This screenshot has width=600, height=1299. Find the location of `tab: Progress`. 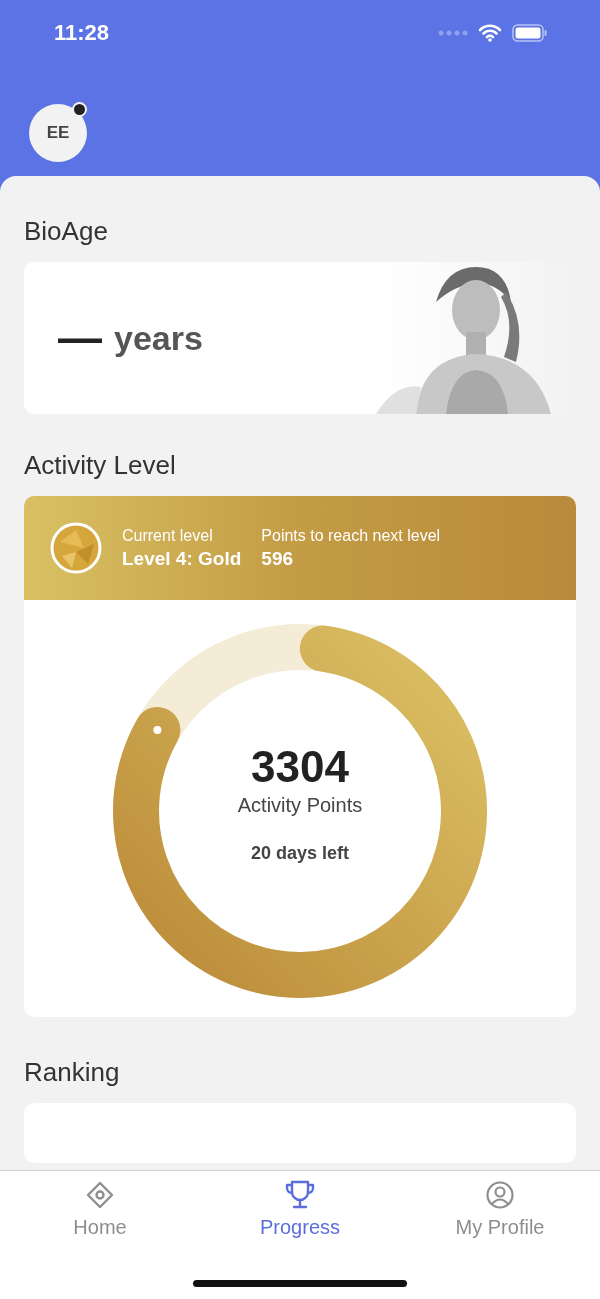

tab: Progress is located at coordinates (300, 1209).